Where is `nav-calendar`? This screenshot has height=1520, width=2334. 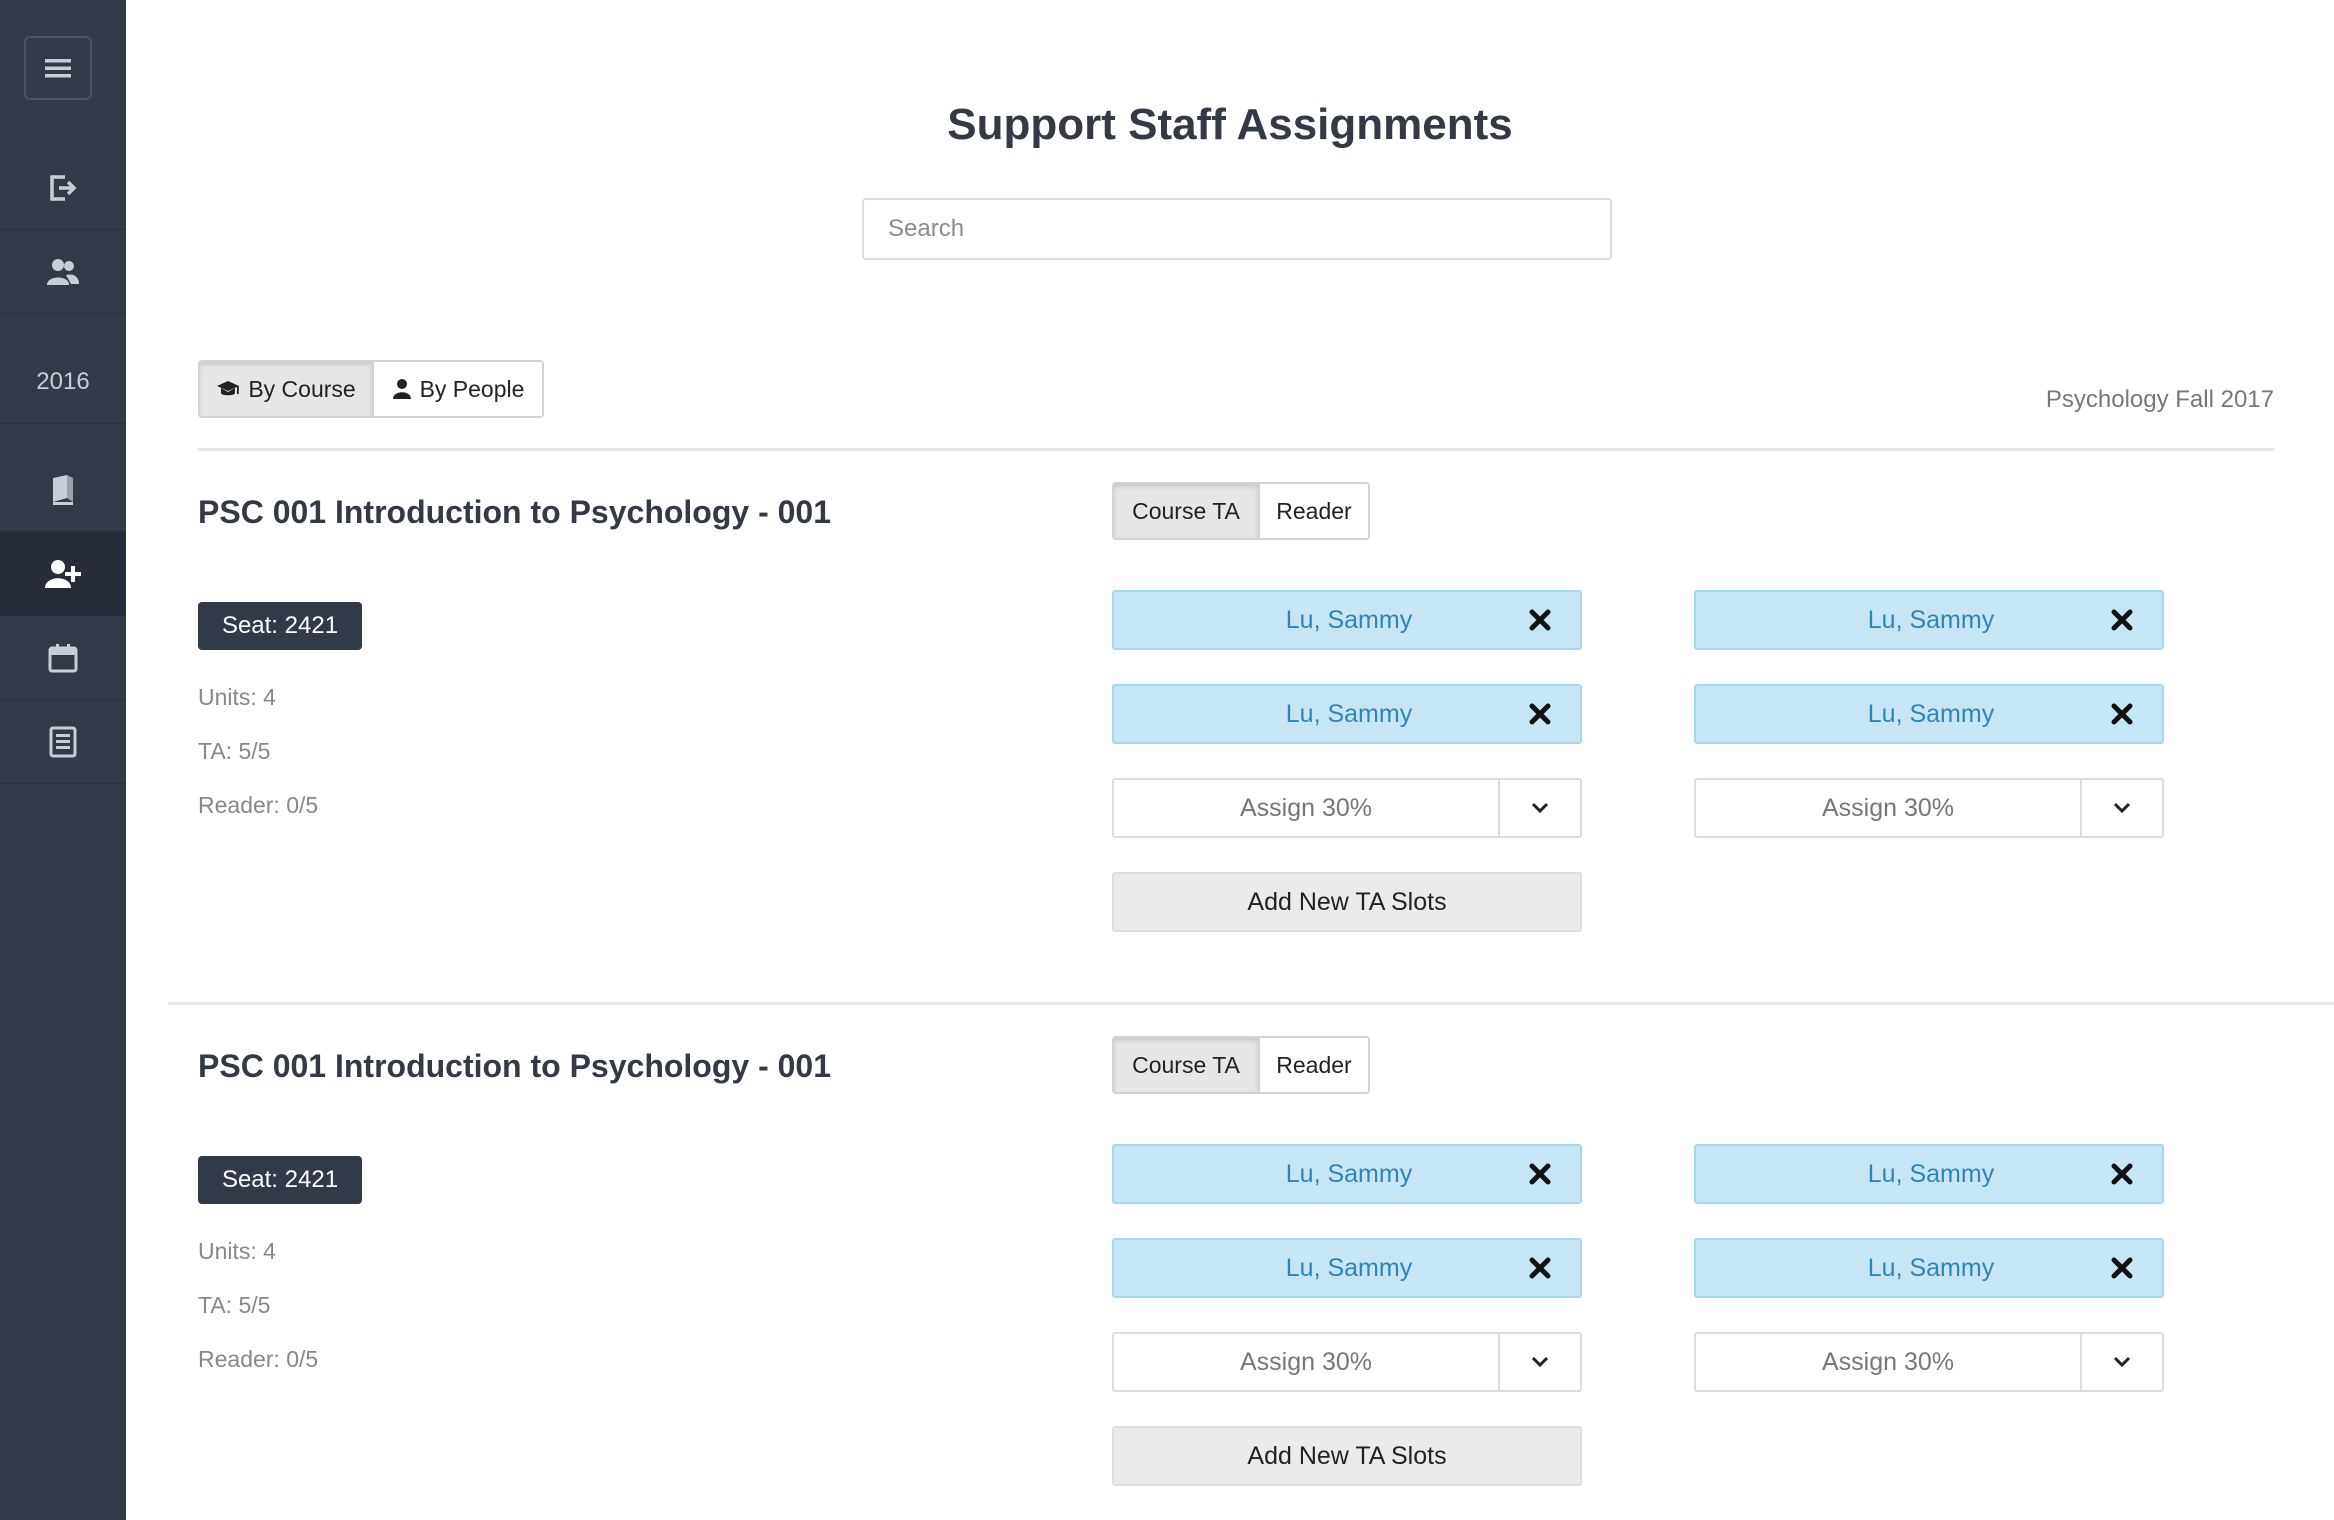
nav-calendar is located at coordinates (63, 658).